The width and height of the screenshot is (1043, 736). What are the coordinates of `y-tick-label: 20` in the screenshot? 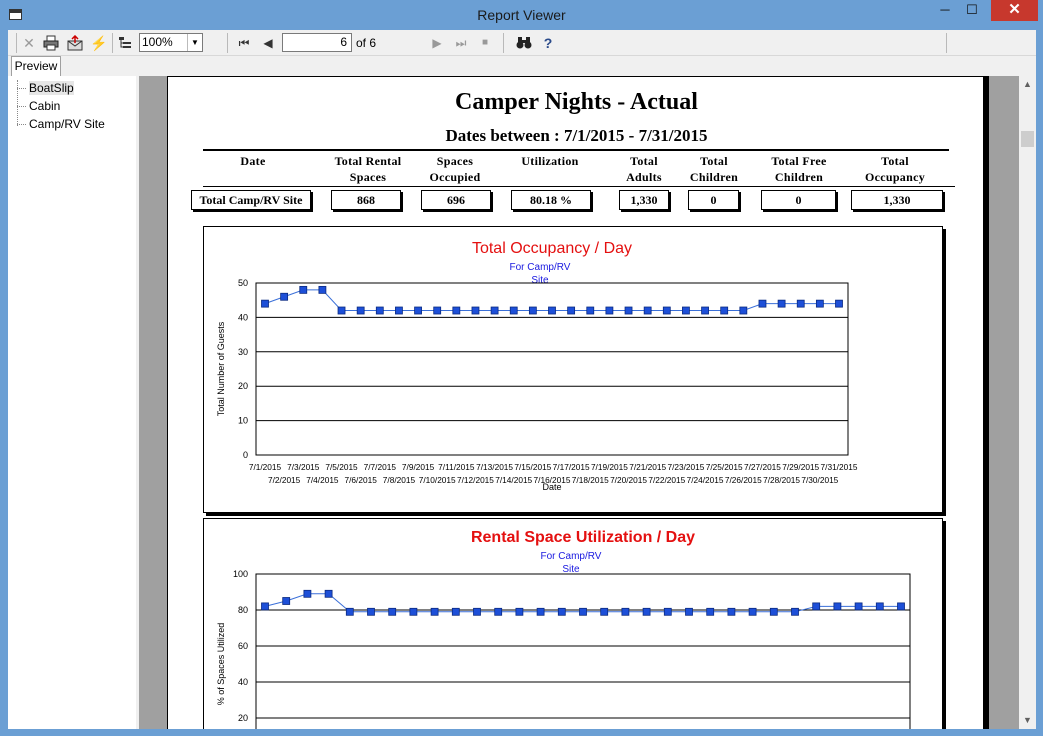 It's located at (243, 386).